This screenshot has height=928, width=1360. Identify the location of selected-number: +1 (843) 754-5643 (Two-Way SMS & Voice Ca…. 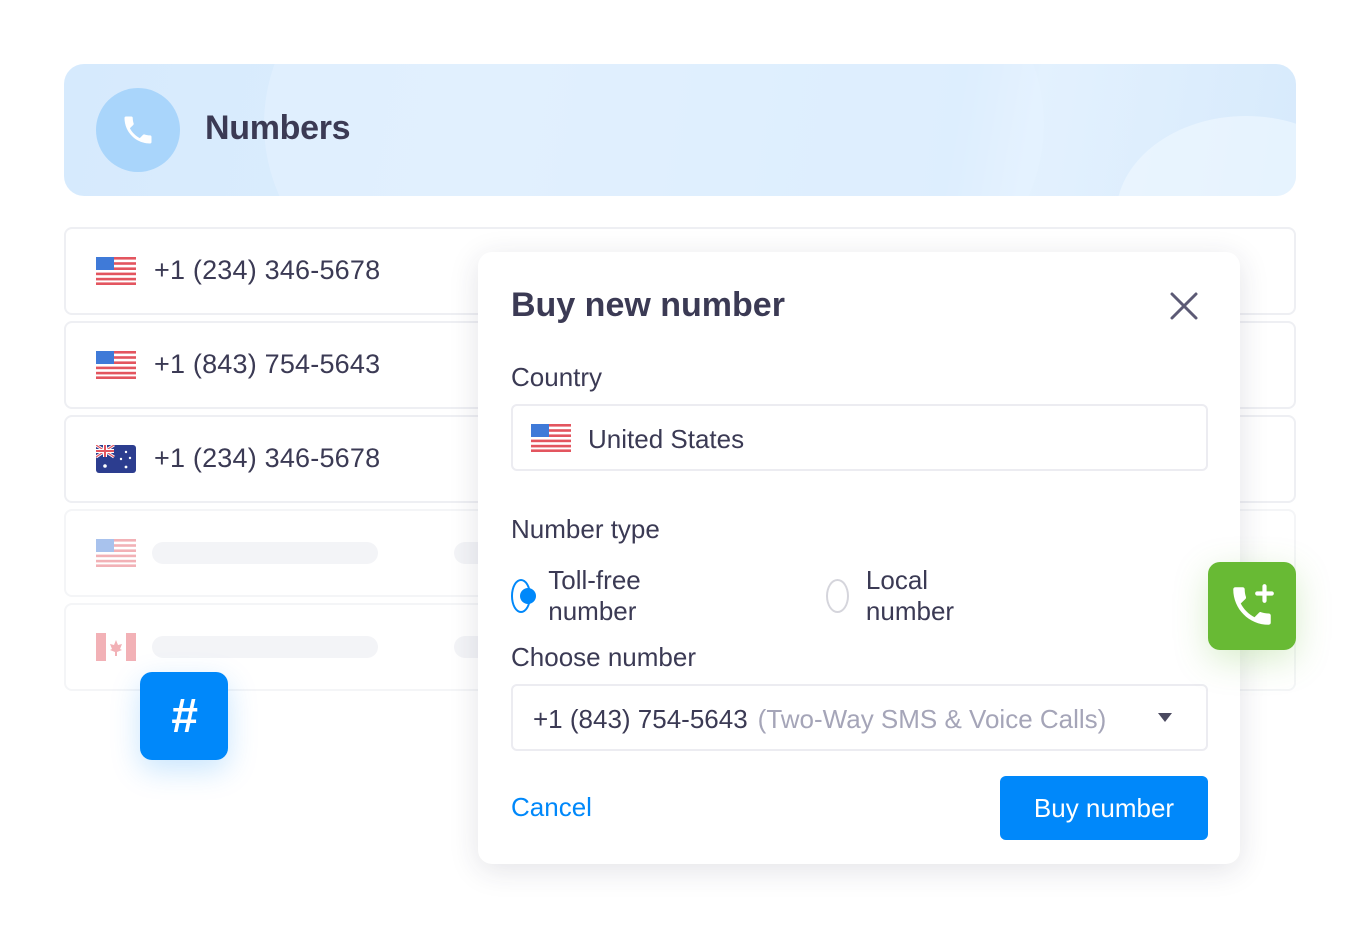
(819, 719).